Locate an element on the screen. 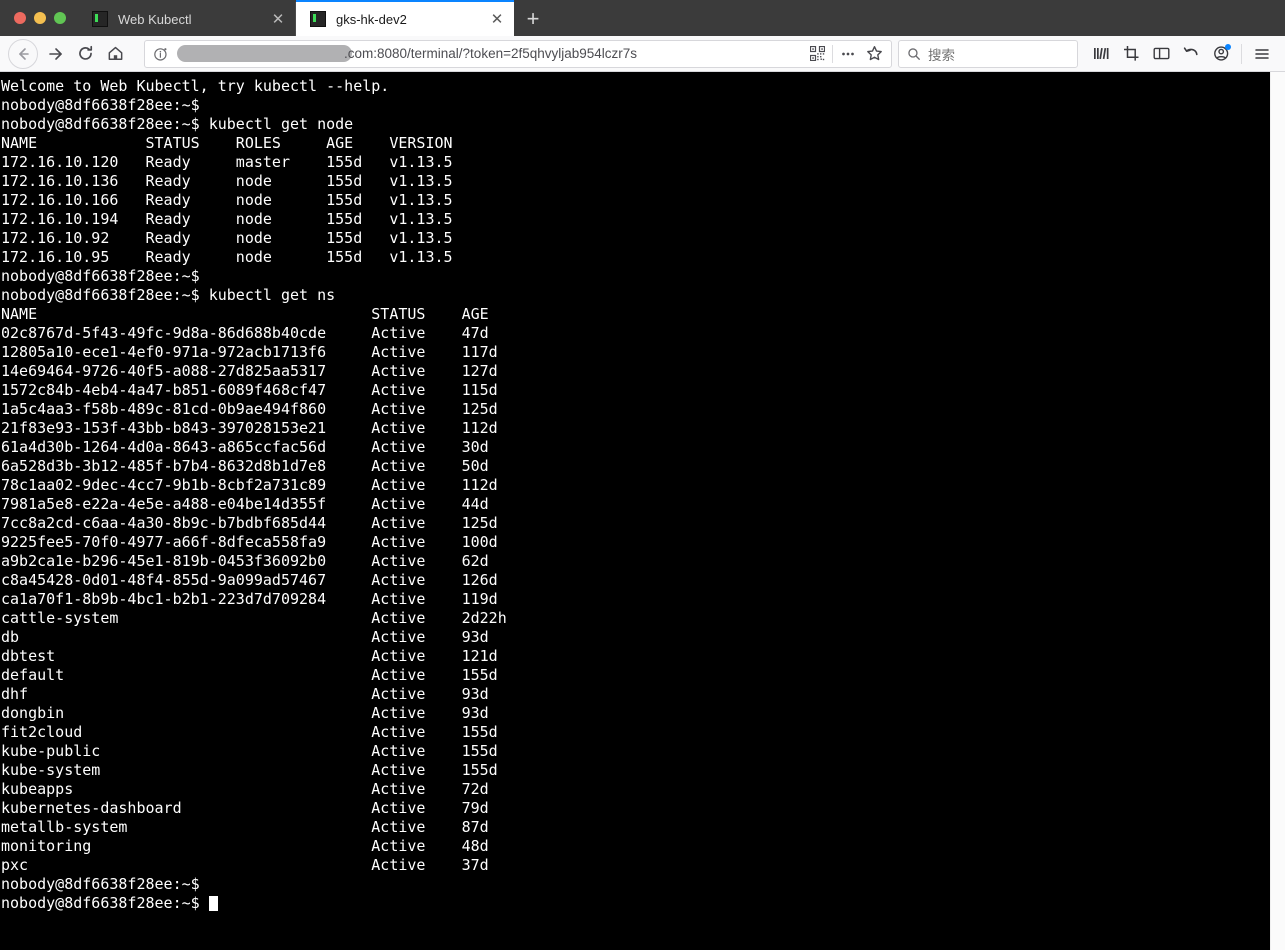  account-button is located at coordinates (1221, 54).